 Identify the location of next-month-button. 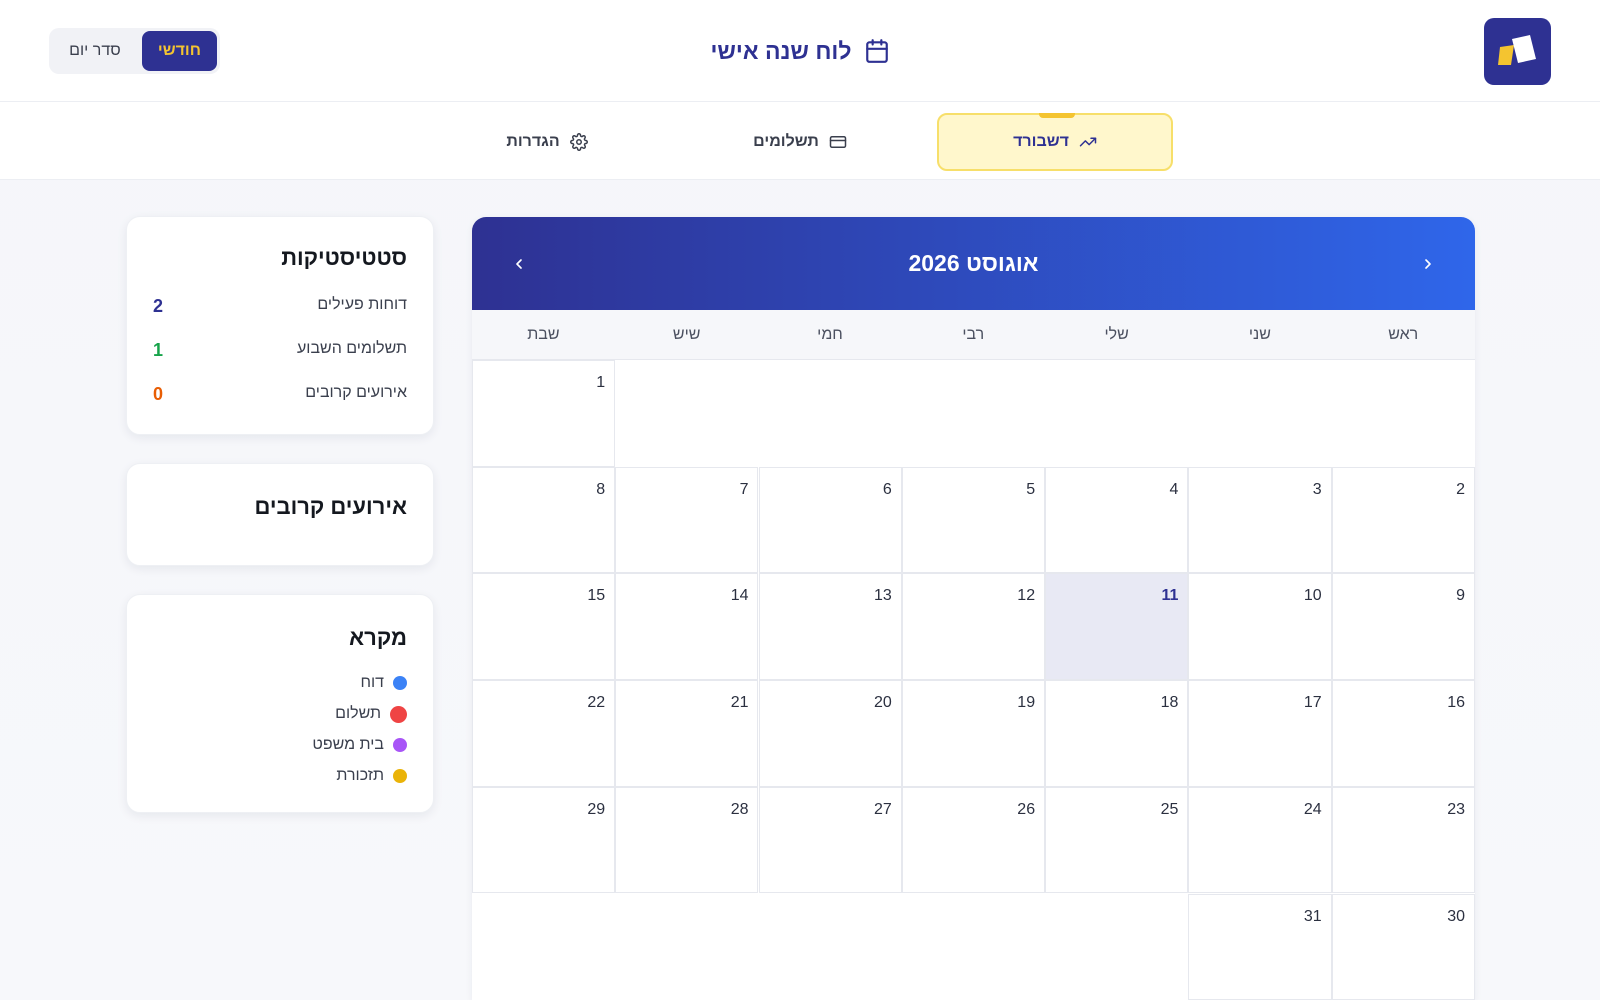
(519, 264).